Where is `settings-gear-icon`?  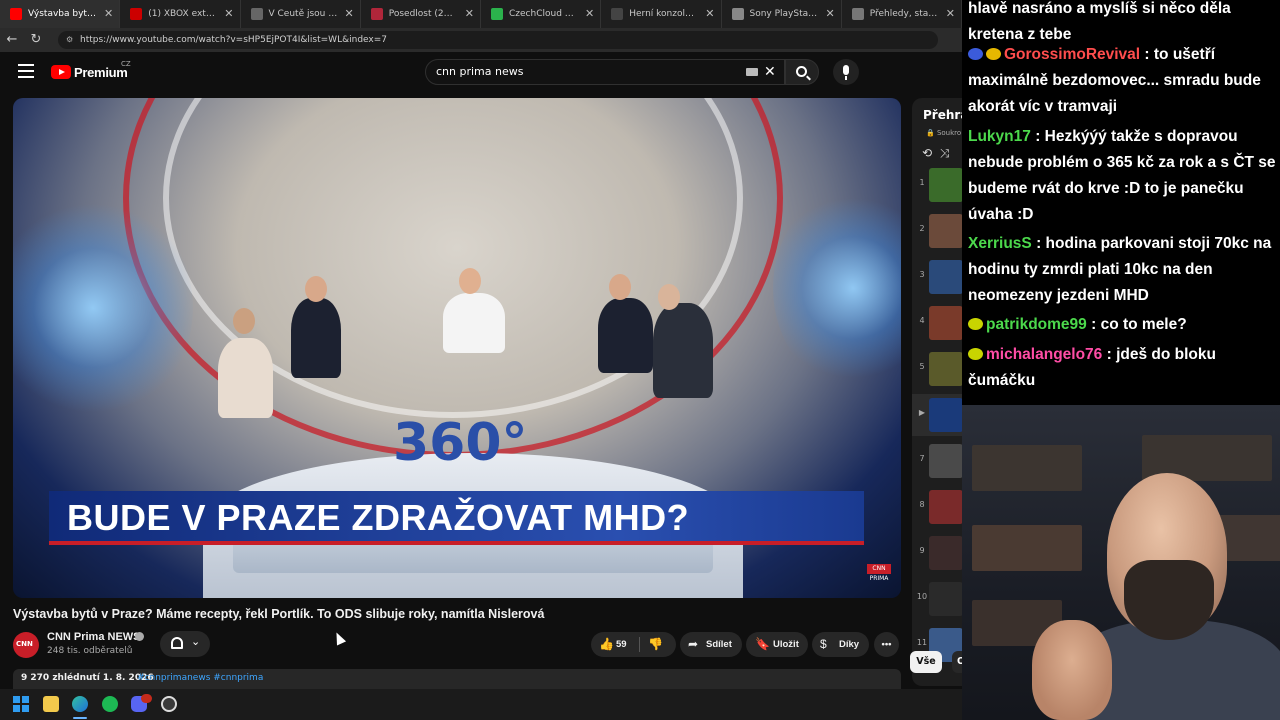 settings-gear-icon is located at coordinates (169, 704).